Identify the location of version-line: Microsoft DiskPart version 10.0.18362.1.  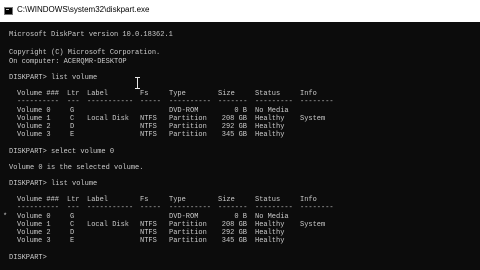
(91, 35).